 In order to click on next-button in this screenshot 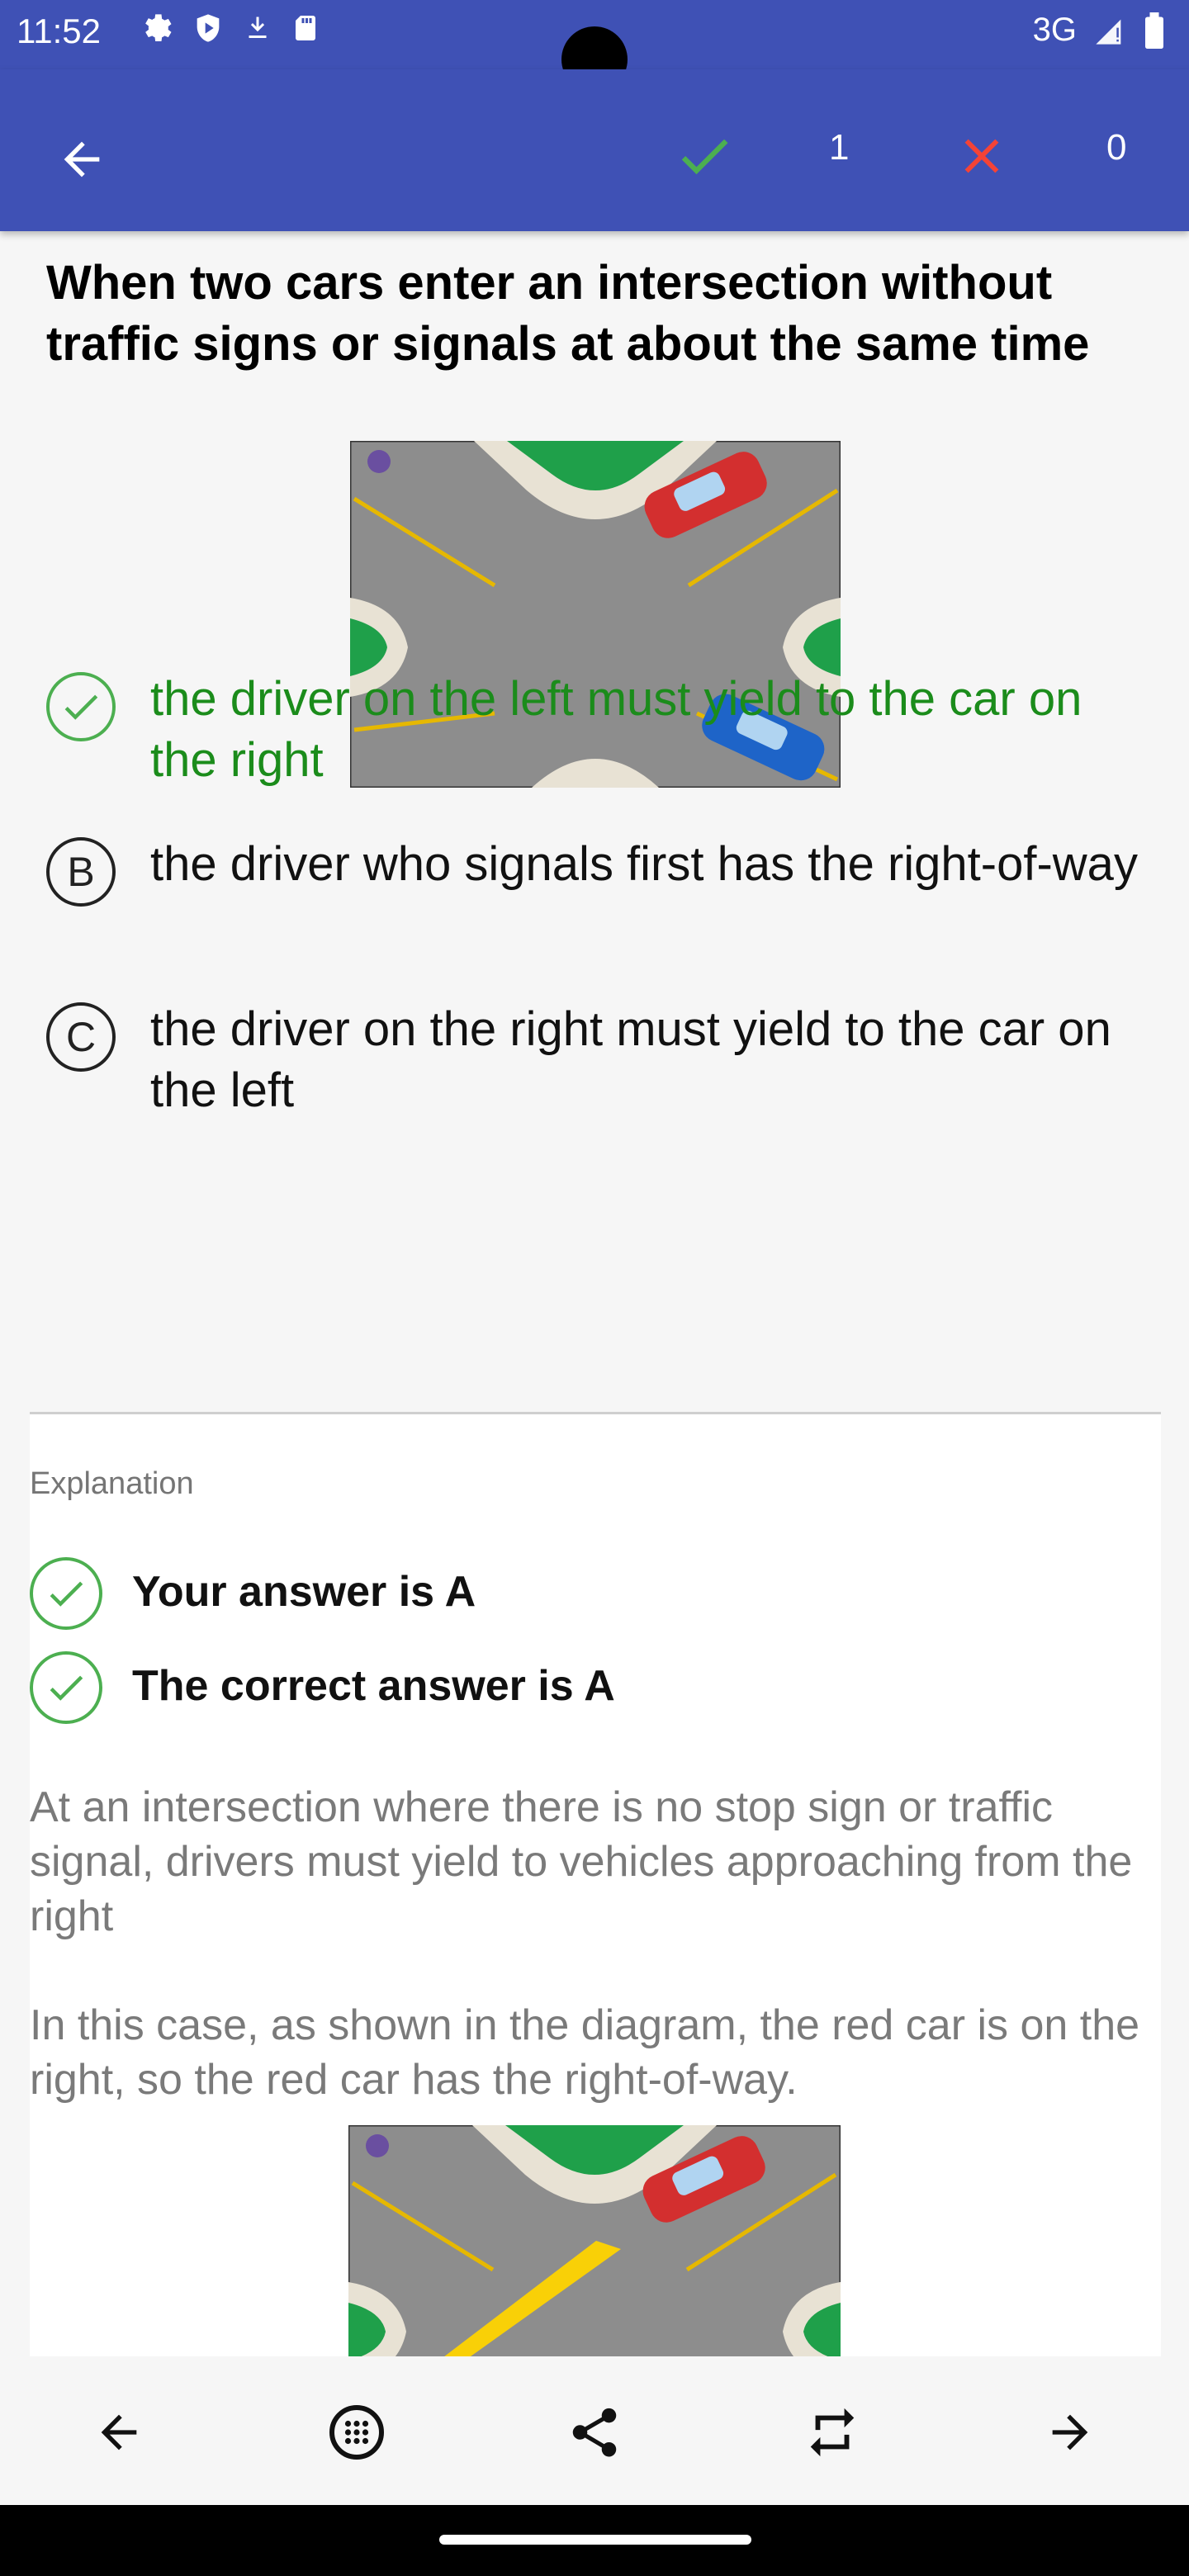, I will do `click(1070, 2432)`.